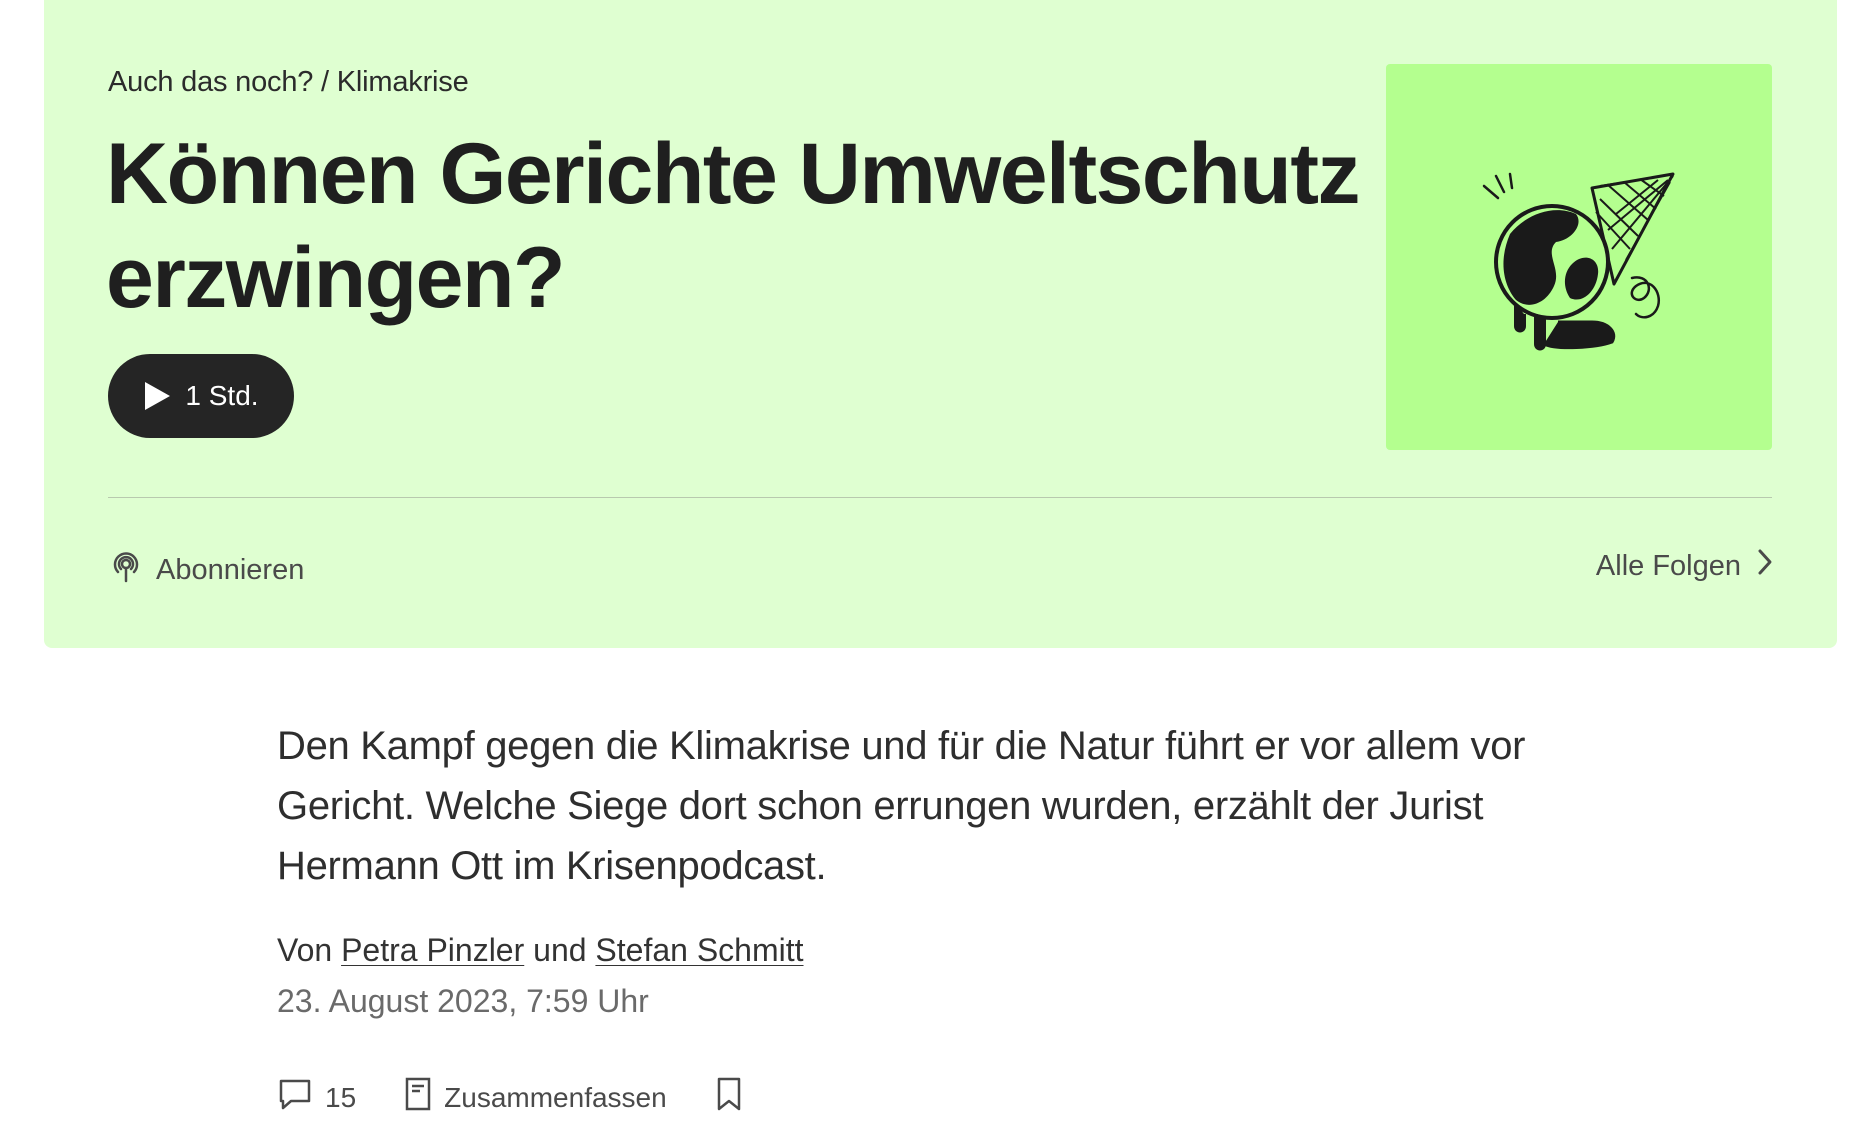 The image size is (1872, 1126). I want to click on bookmark-icon, so click(729, 1097).